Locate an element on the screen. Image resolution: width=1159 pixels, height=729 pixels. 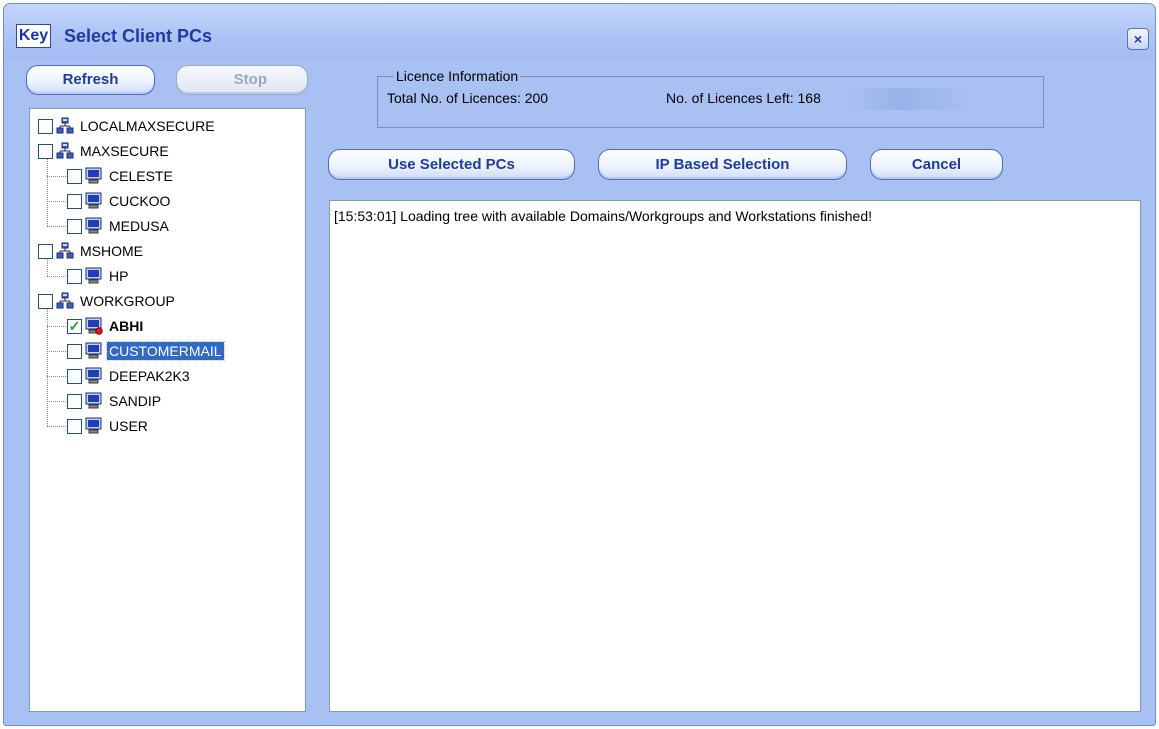
tree-checkbox: ✓ is located at coordinates (74, 326).